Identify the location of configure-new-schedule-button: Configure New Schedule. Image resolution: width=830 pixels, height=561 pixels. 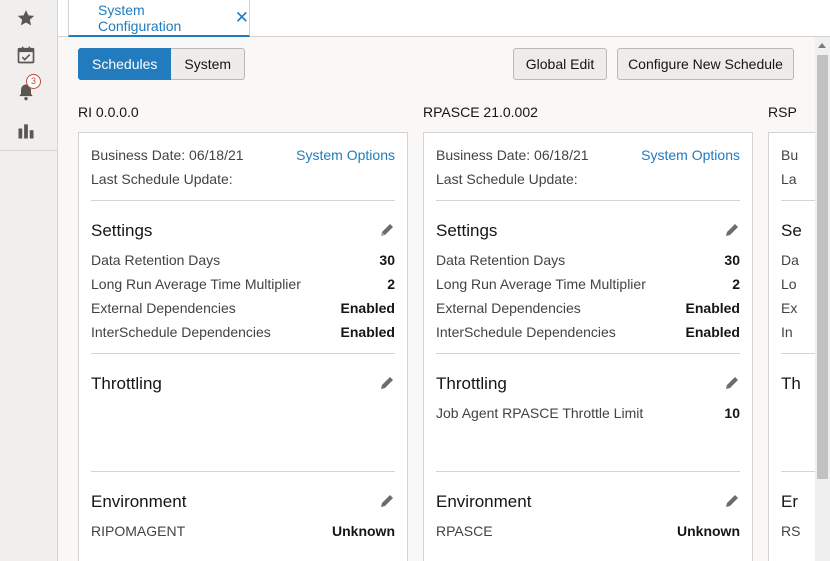
(705, 64).